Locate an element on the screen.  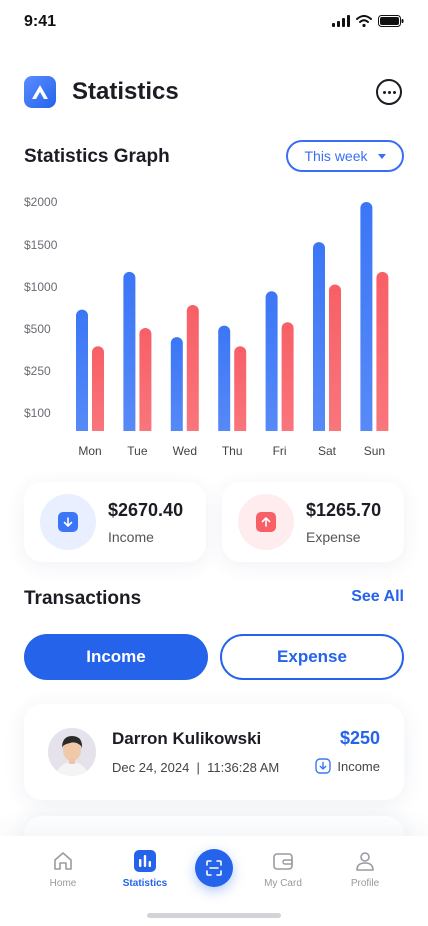
graph-title: Statistics Graph is located at coordinates (97, 156).